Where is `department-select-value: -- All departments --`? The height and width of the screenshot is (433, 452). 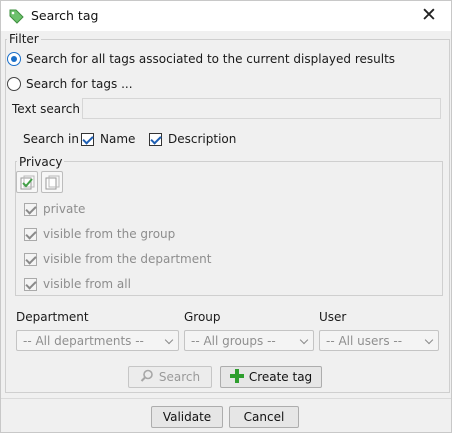
department-select-value: -- All departments -- is located at coordinates (83, 341).